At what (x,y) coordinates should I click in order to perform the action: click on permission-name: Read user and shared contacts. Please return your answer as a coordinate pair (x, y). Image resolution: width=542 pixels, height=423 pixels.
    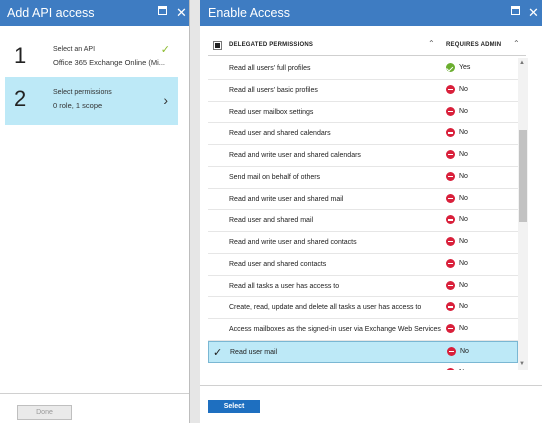
    Looking at the image, I should click on (278, 264).